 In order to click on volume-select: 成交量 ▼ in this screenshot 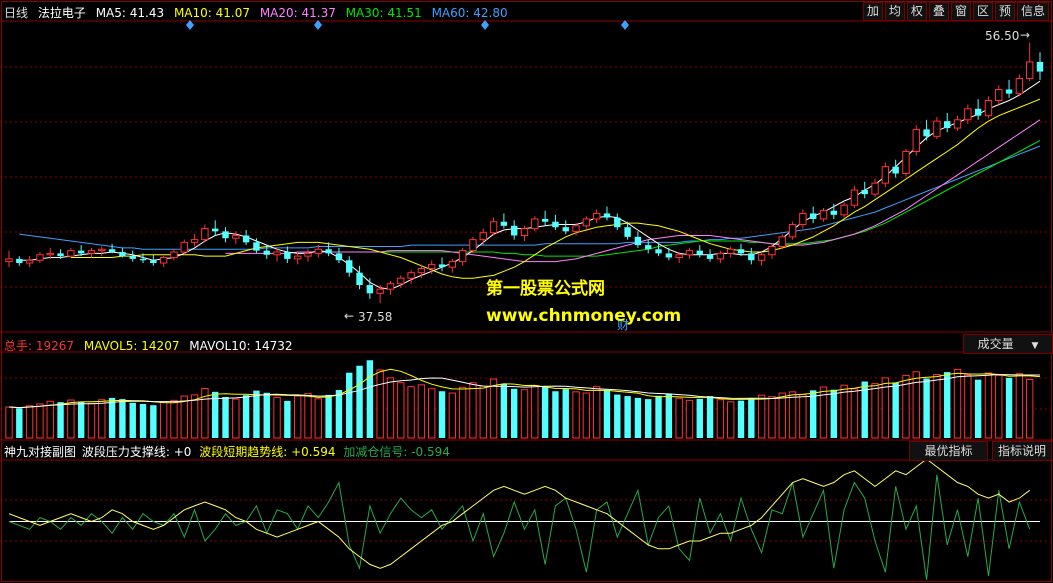, I will do `click(1008, 344)`.